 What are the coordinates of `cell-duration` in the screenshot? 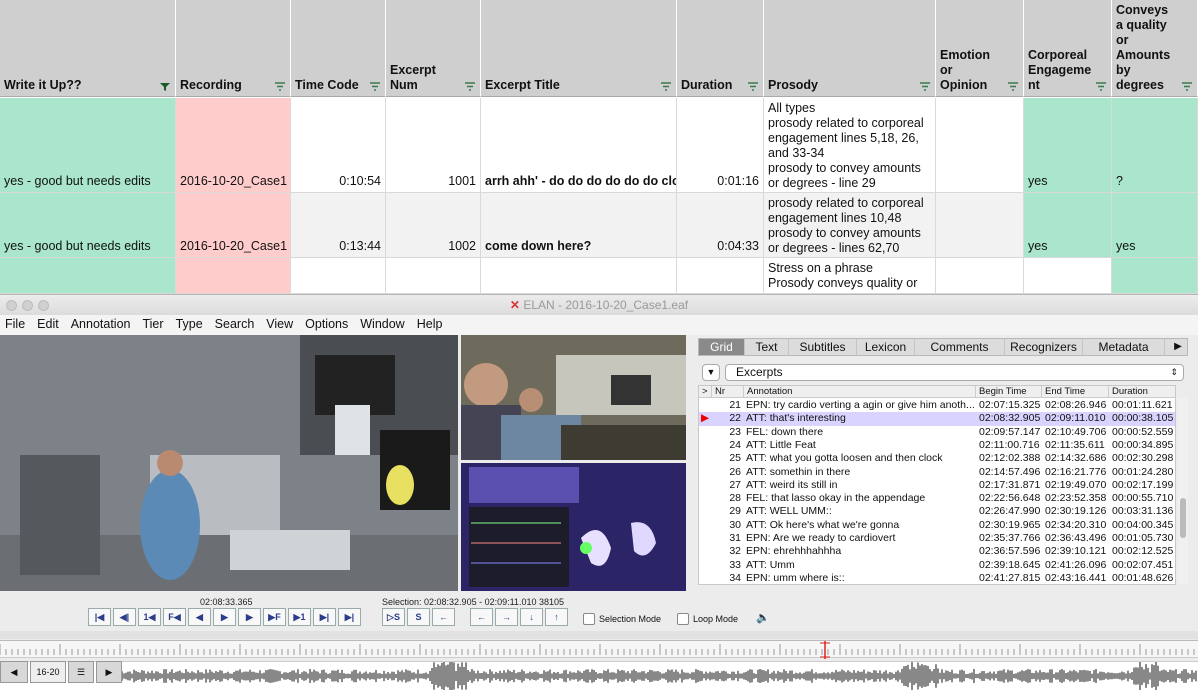 It's located at (720, 276).